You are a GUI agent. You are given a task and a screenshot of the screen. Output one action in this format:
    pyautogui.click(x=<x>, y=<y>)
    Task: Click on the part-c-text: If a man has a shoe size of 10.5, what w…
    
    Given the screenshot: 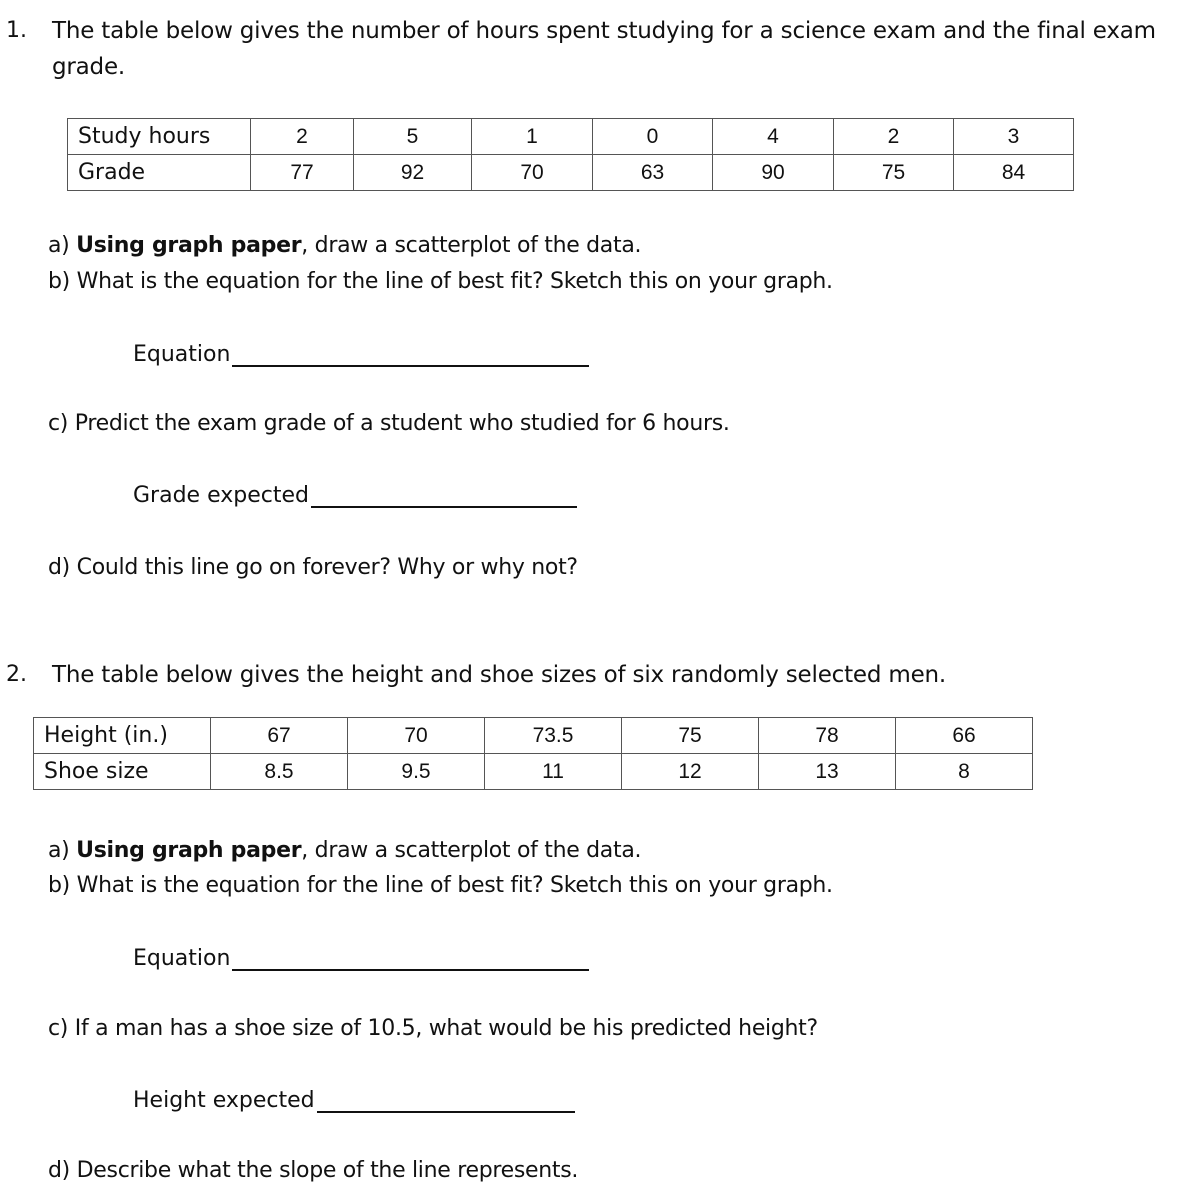 What is the action you would take?
    pyautogui.click(x=446, y=1028)
    